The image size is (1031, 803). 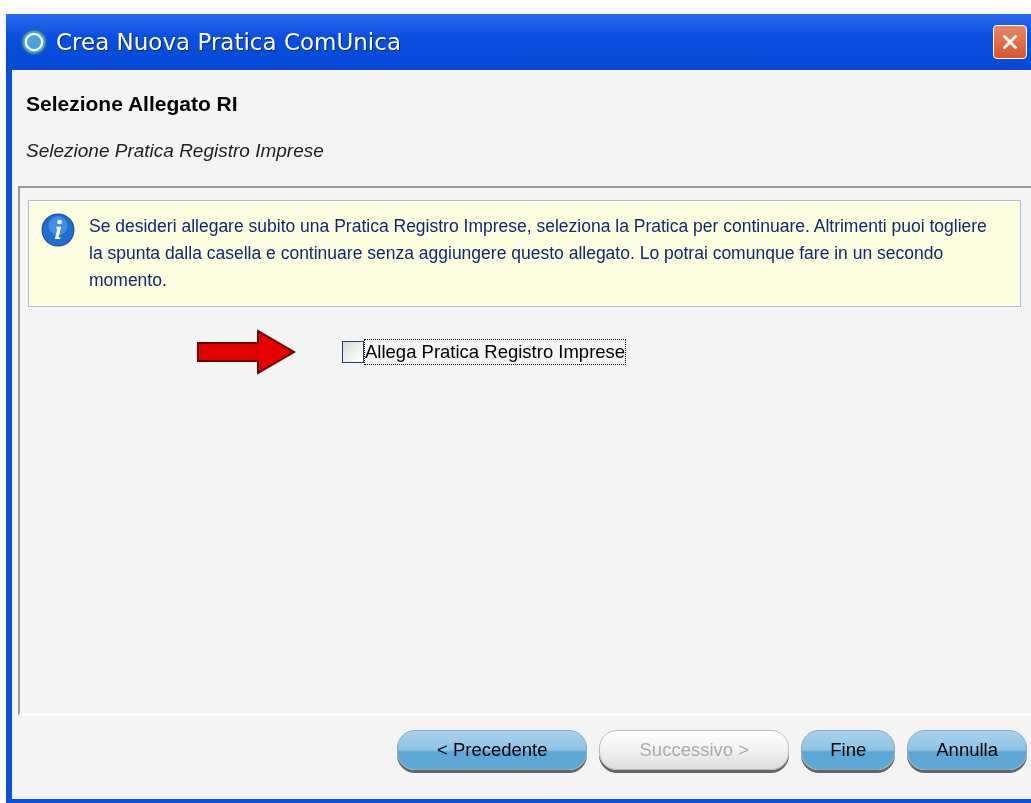 I want to click on window-title: Crea Nuova Pratica ComUnica, so click(x=229, y=42).